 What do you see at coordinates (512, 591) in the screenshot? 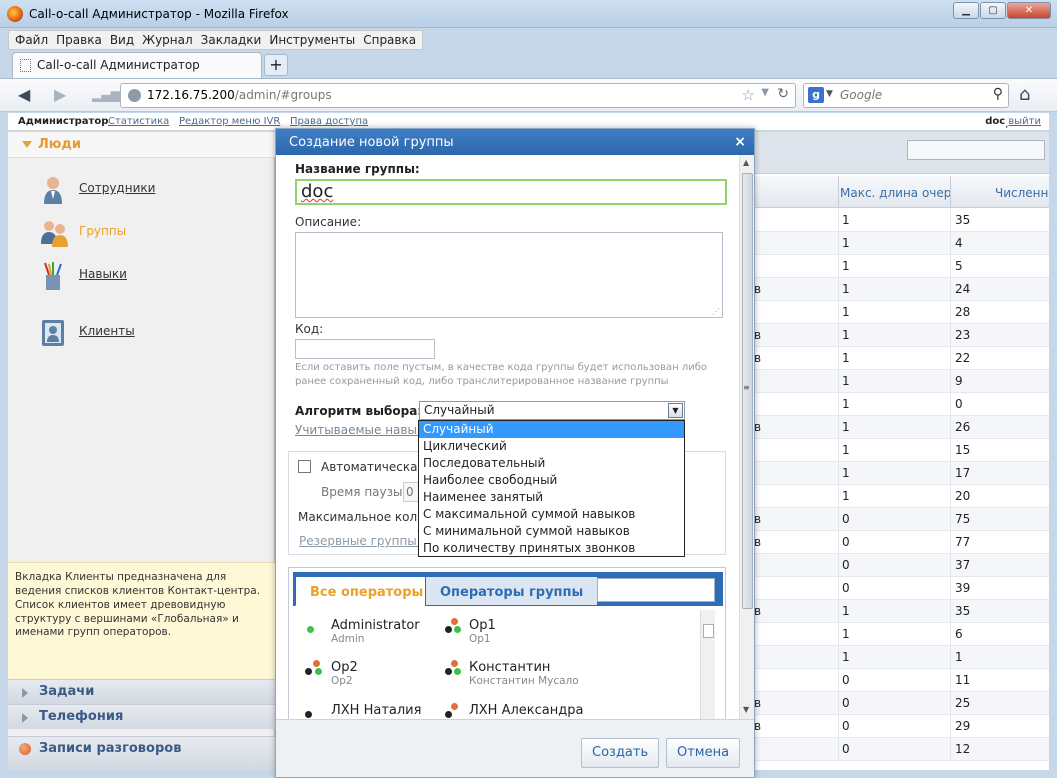
I see `tab-group-operators: Операторы группы` at bounding box center [512, 591].